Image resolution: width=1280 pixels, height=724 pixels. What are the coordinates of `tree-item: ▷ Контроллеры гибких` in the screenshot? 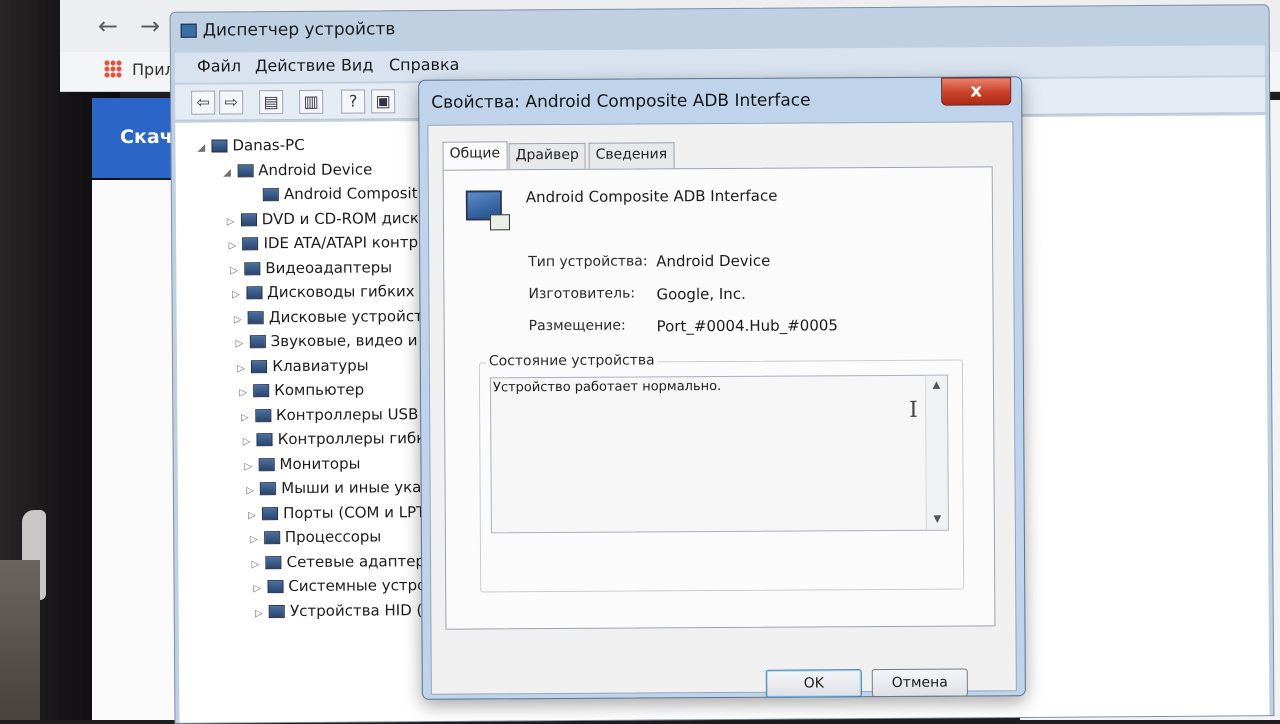 It's located at (343, 438).